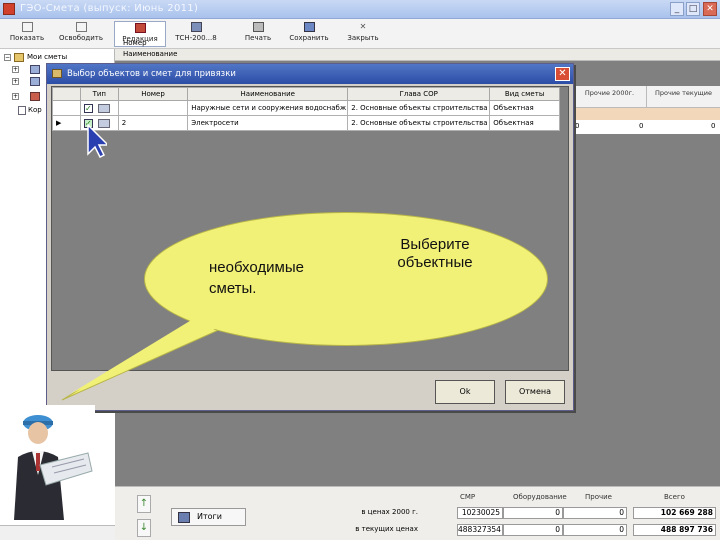 The width and height of the screenshot is (720, 540). What do you see at coordinates (480, 530) in the screenshot?
I see `smr-current-value: 488327354` at bounding box center [480, 530].